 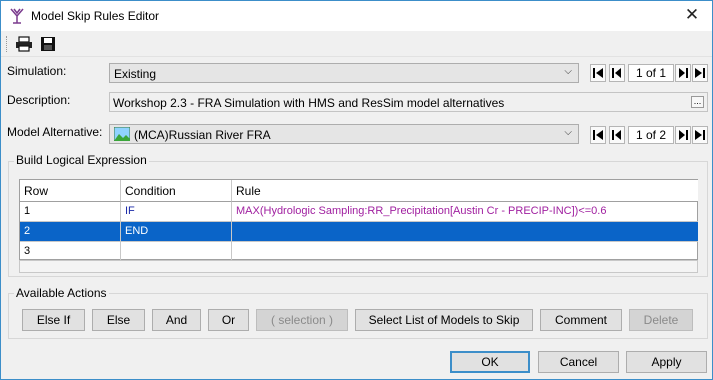 What do you see at coordinates (24, 44) in the screenshot?
I see `printer-icon` at bounding box center [24, 44].